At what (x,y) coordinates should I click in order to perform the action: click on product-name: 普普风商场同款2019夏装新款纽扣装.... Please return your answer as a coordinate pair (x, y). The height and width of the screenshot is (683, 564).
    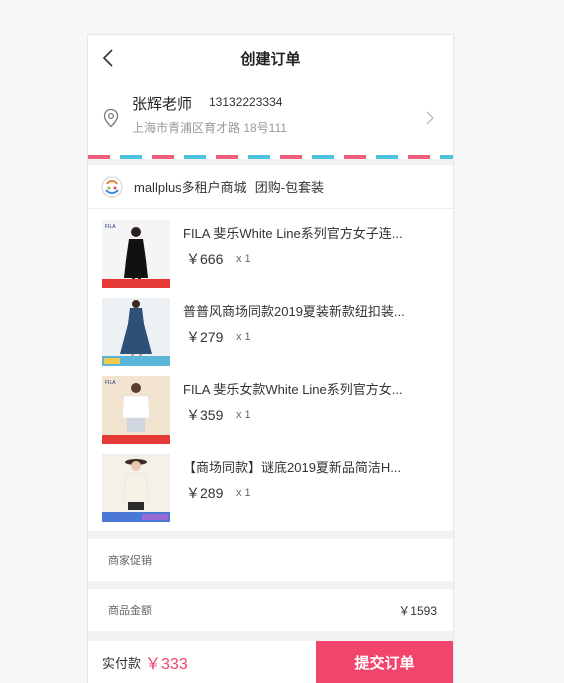
    Looking at the image, I should click on (294, 311).